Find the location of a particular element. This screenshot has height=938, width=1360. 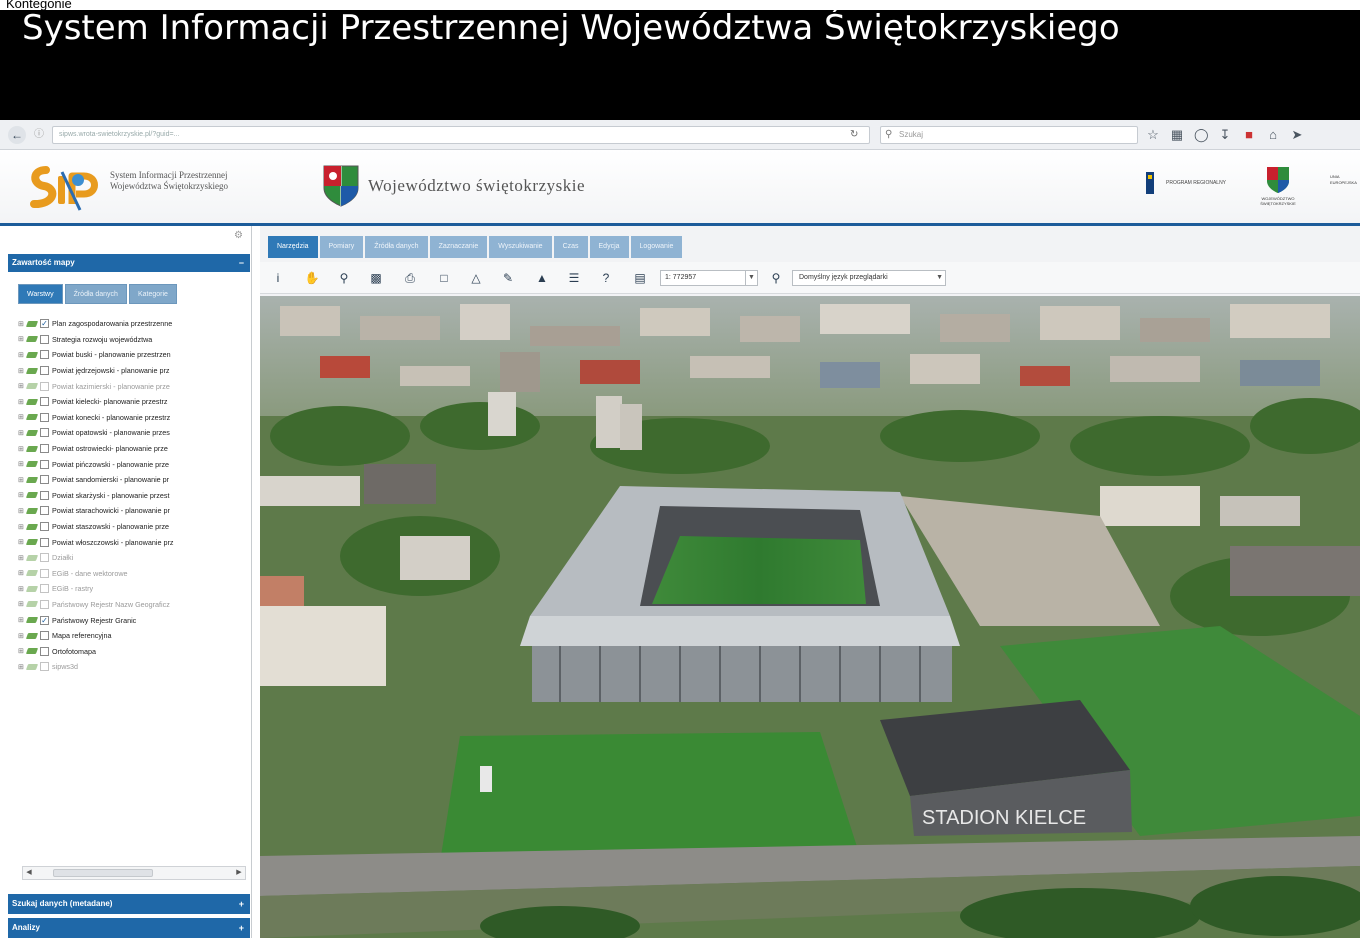

extension-icon: ■ is located at coordinates (1249, 135).